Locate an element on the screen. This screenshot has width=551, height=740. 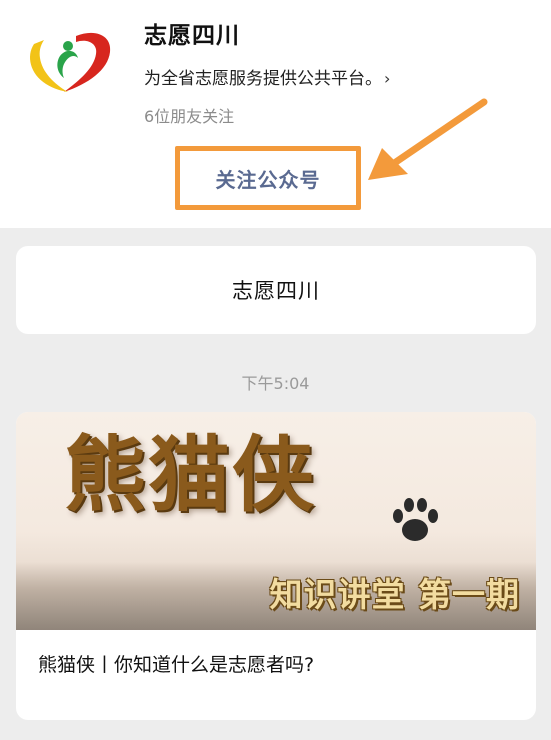
account-description: 为全省志愿服务提供公共平台。 › is located at coordinates (267, 76).